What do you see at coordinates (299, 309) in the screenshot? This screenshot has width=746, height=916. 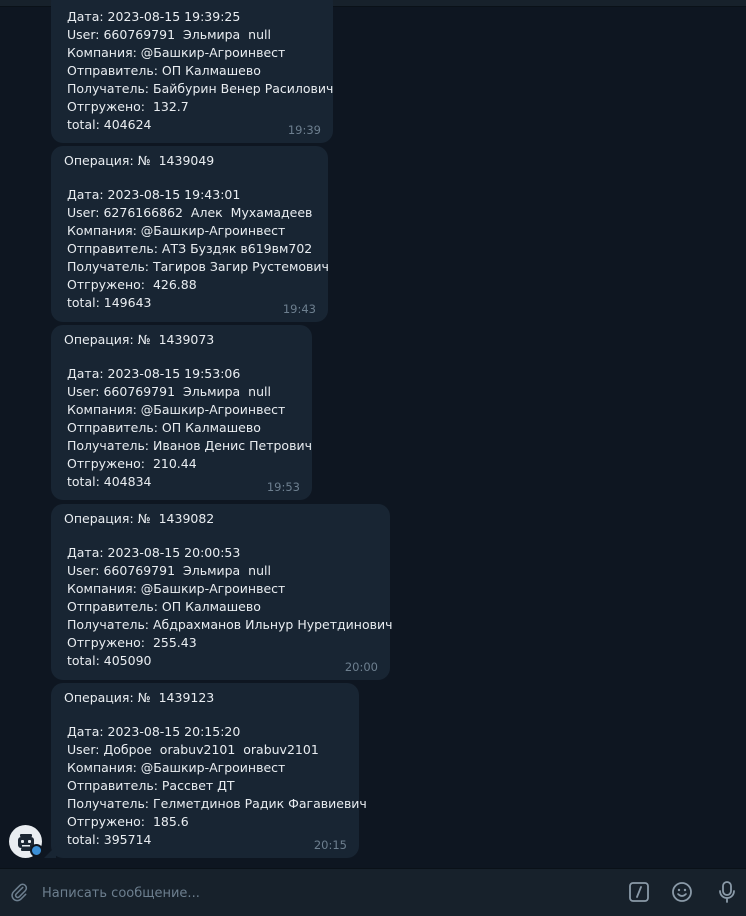 I see `message-time: 19:43` at bounding box center [299, 309].